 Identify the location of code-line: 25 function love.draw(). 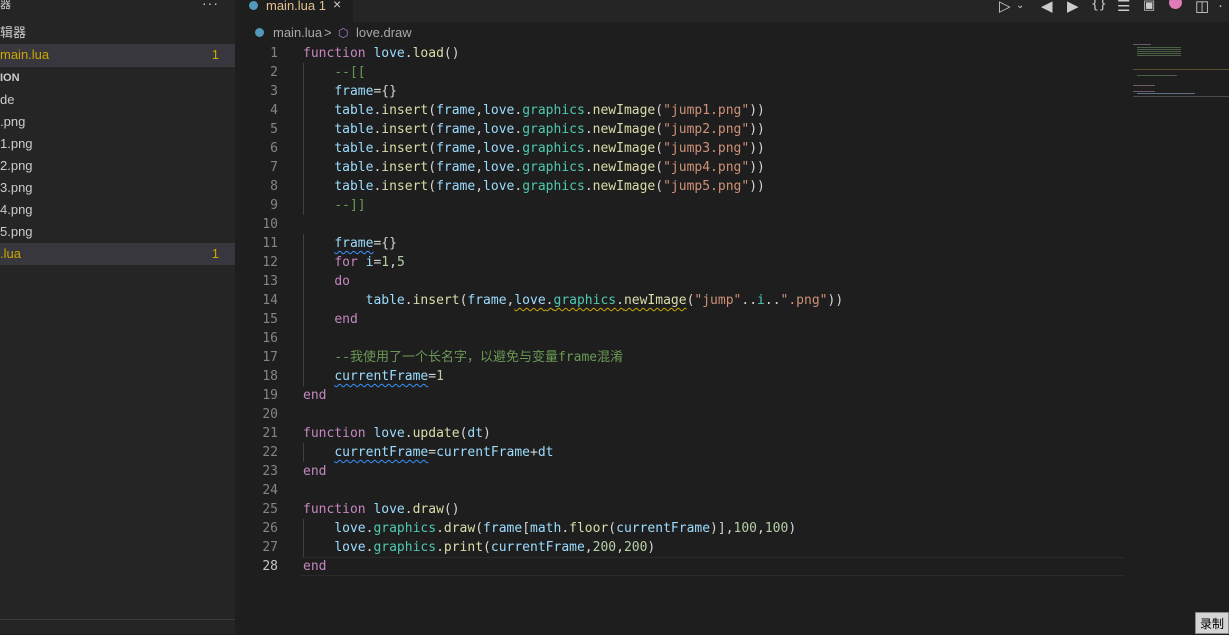
(685, 509).